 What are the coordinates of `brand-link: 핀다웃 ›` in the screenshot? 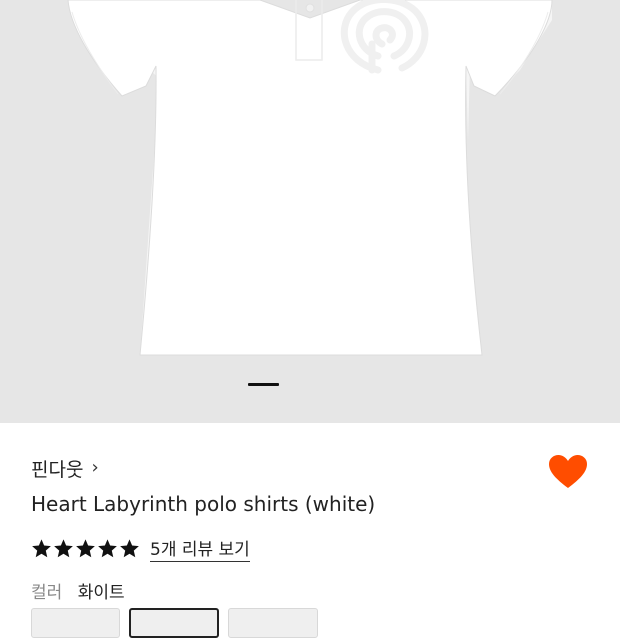 It's located at (65, 468).